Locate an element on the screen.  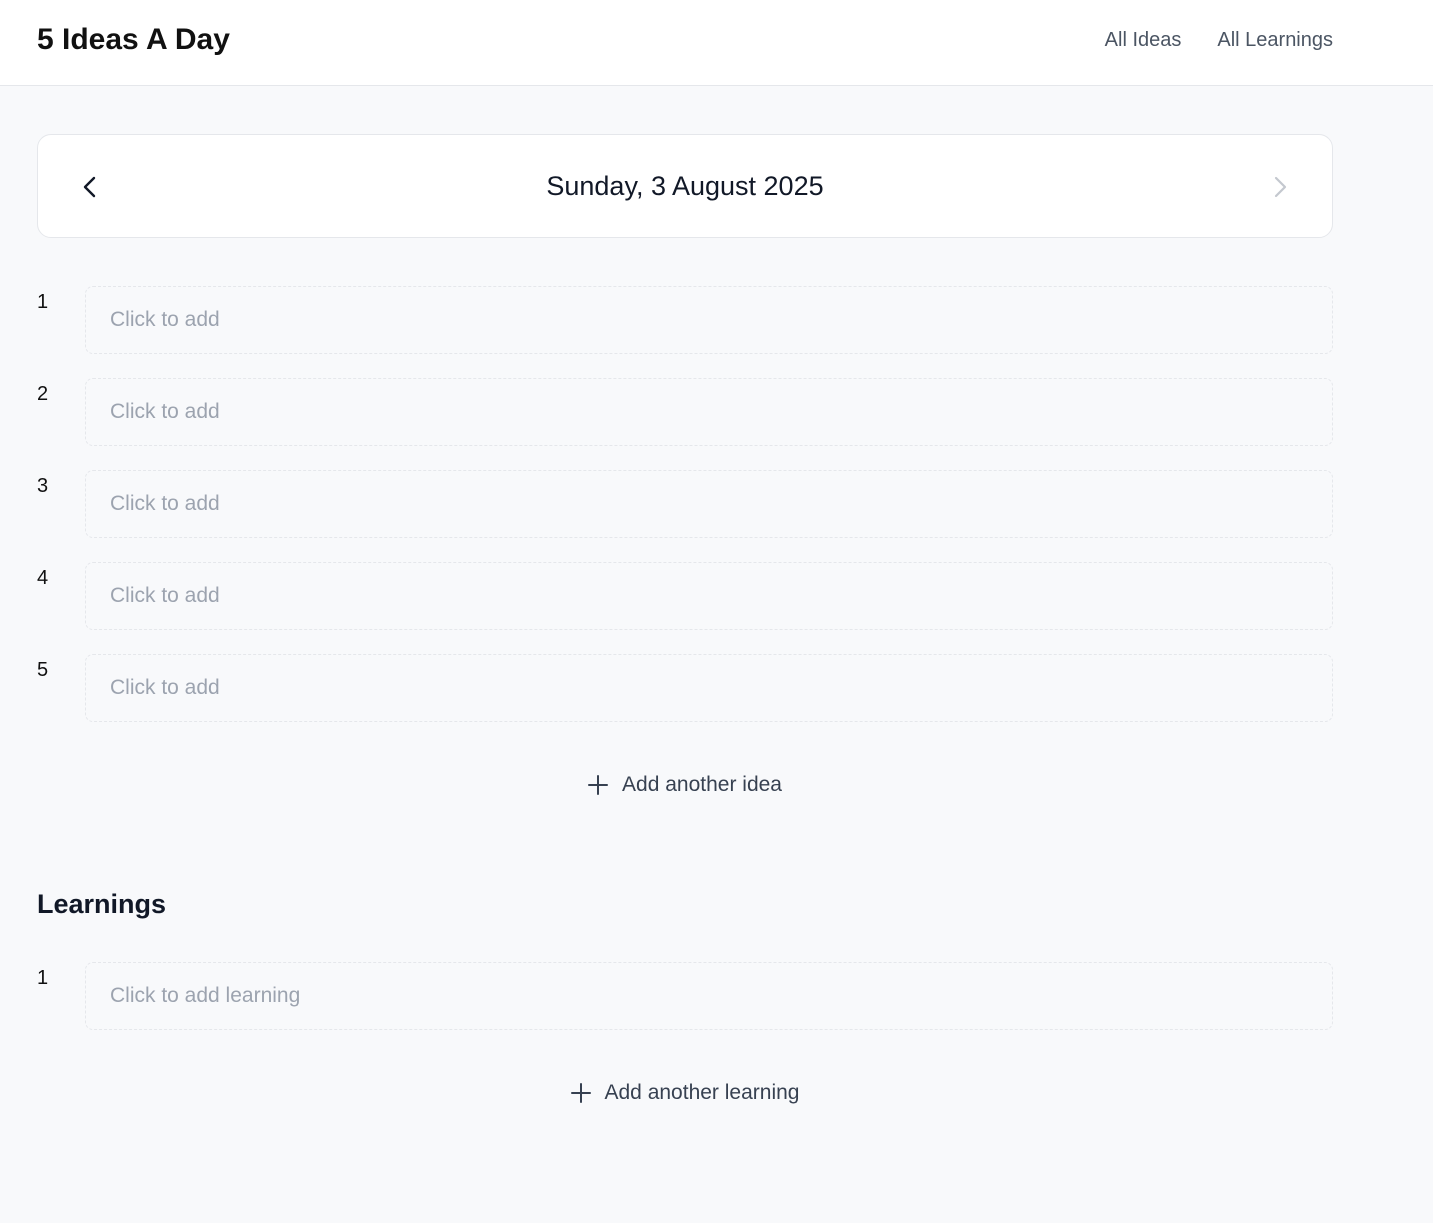
current-date: Sunday, 3 August 2025 is located at coordinates (685, 186).